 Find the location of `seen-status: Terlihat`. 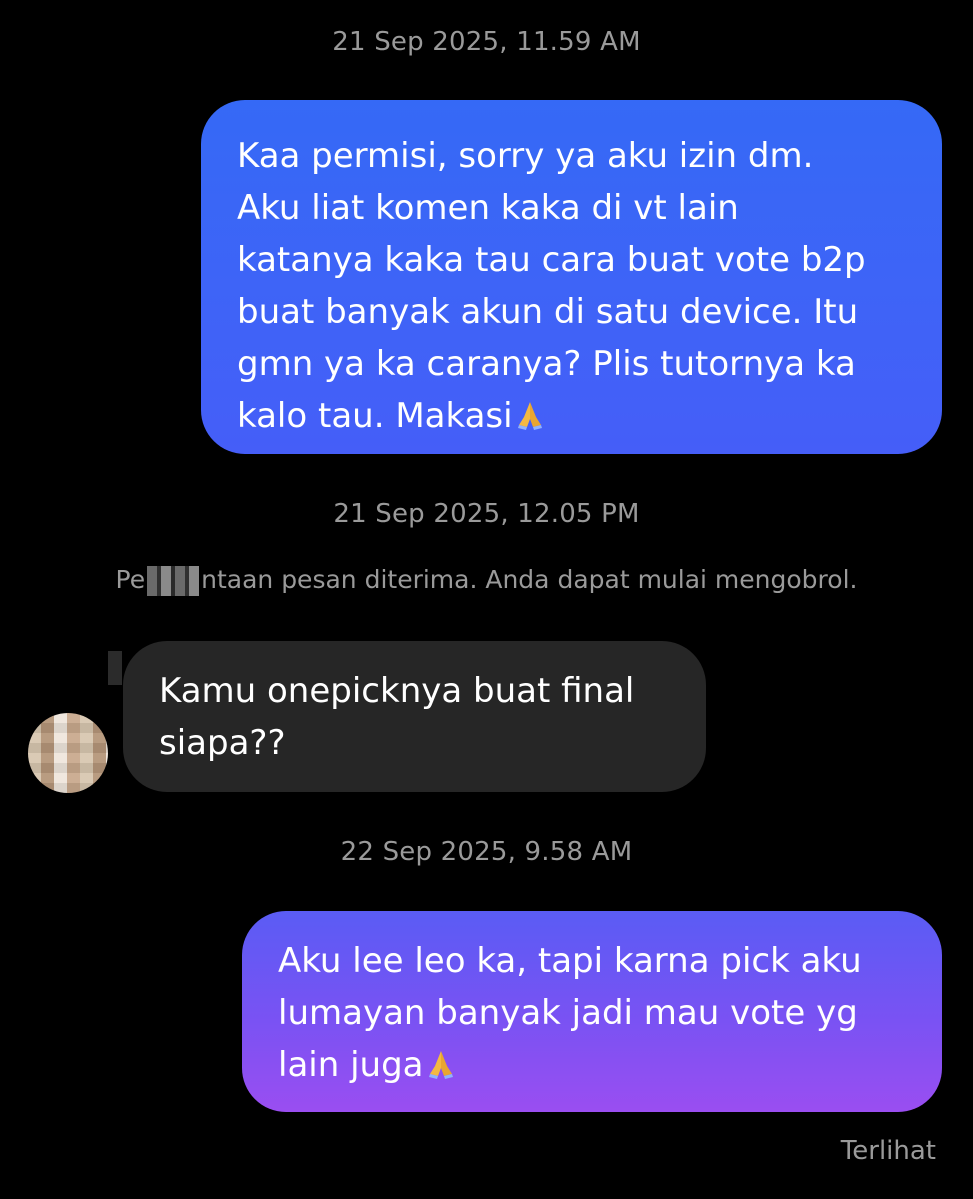

seen-status: Terlihat is located at coordinates (888, 1151).